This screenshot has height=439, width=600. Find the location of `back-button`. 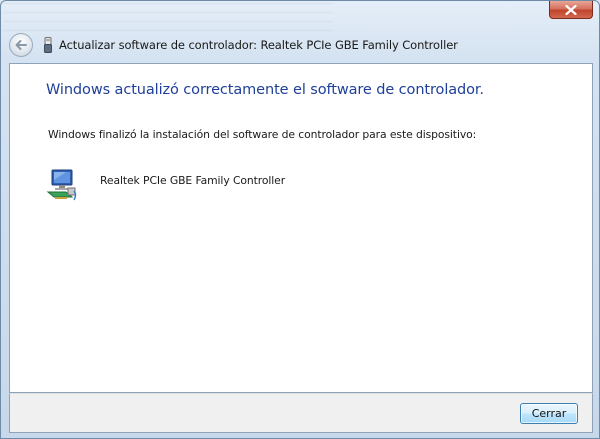

back-button is located at coordinates (21, 45).